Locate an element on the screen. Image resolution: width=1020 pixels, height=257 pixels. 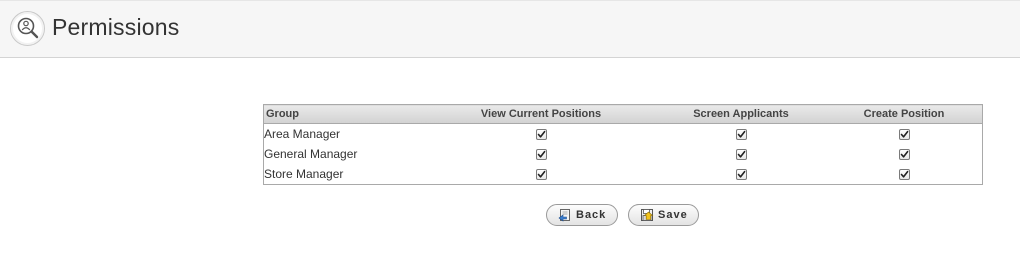
page-title: Permissions is located at coordinates (116, 27).